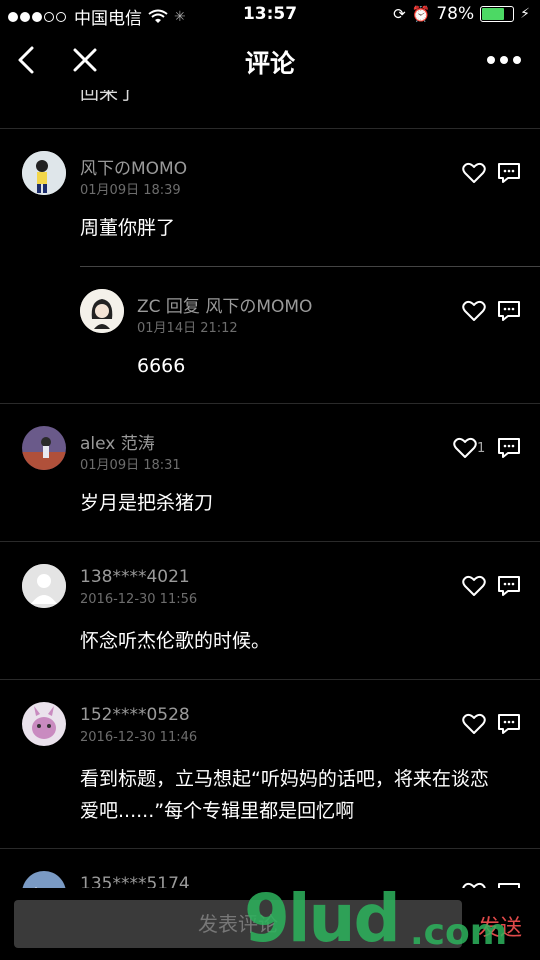 The width and height of the screenshot is (540, 960). Describe the element at coordinates (217, 811) in the screenshot. I see `comment-text-line2: 爱吧......”每个专辑里都是回忆啊` at that location.